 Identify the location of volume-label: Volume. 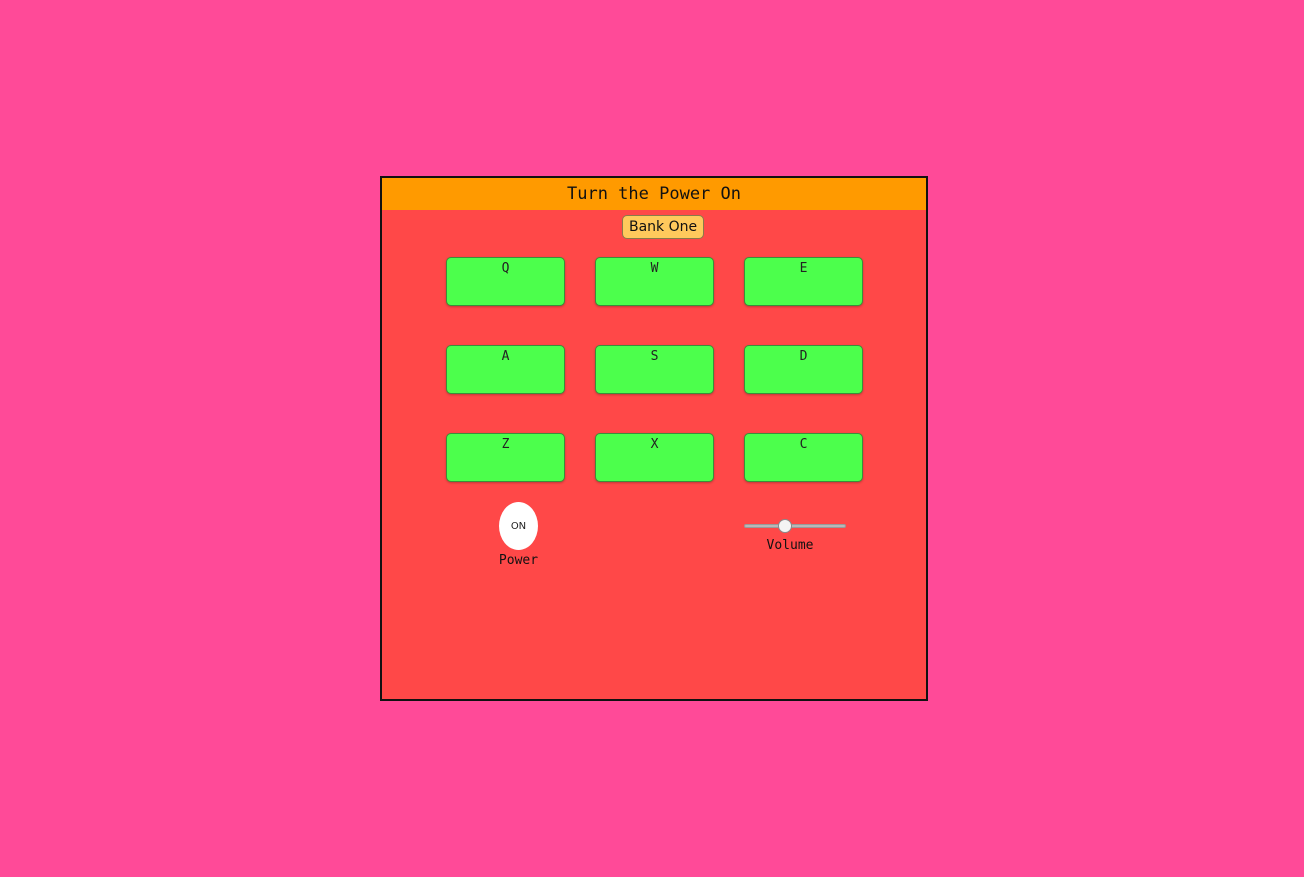
(790, 545).